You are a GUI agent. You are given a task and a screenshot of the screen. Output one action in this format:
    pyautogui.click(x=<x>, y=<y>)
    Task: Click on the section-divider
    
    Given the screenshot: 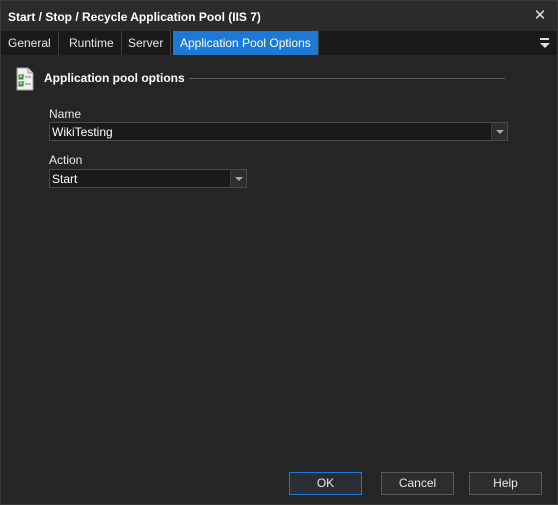 What is the action you would take?
    pyautogui.click(x=347, y=78)
    